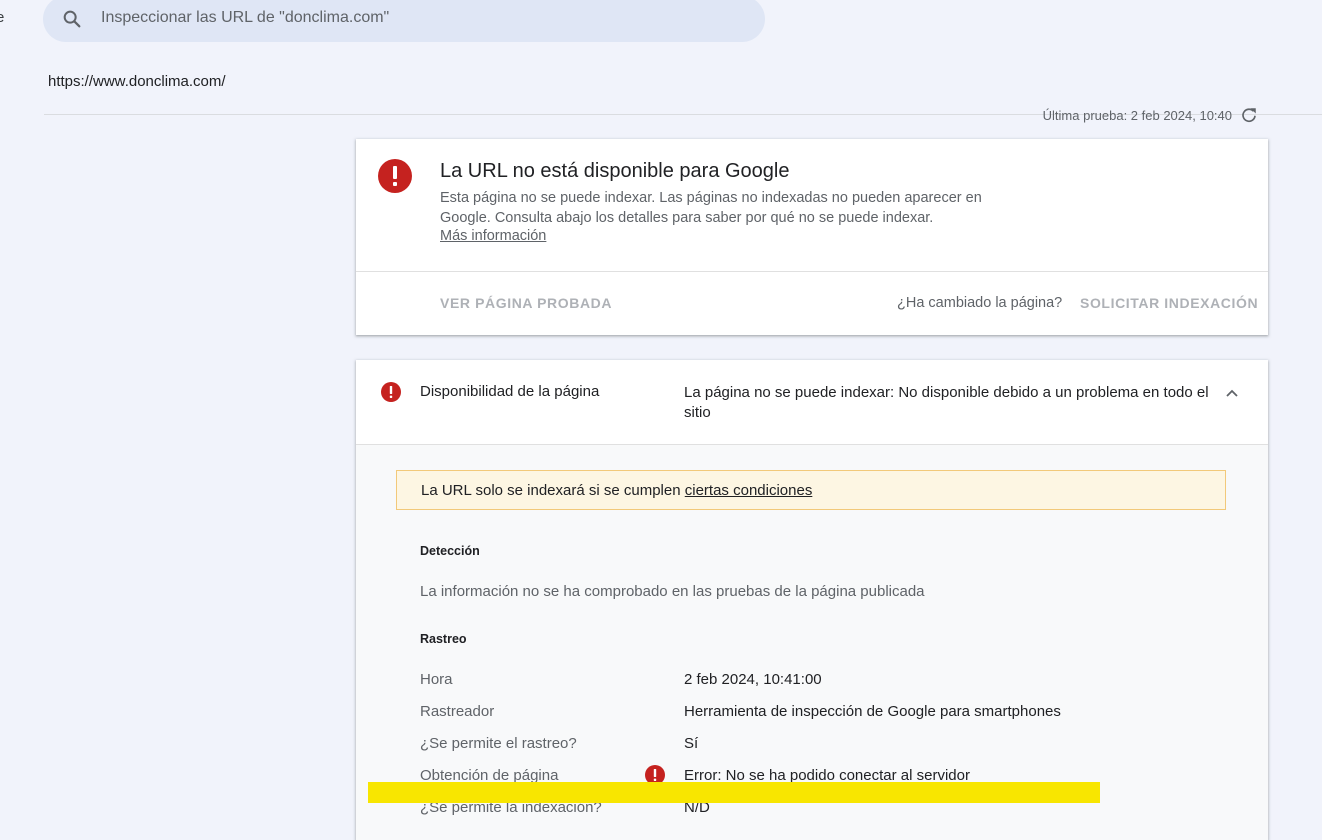 The height and width of the screenshot is (840, 1322). What do you see at coordinates (1249, 115) in the screenshot?
I see `refresh-icon` at bounding box center [1249, 115].